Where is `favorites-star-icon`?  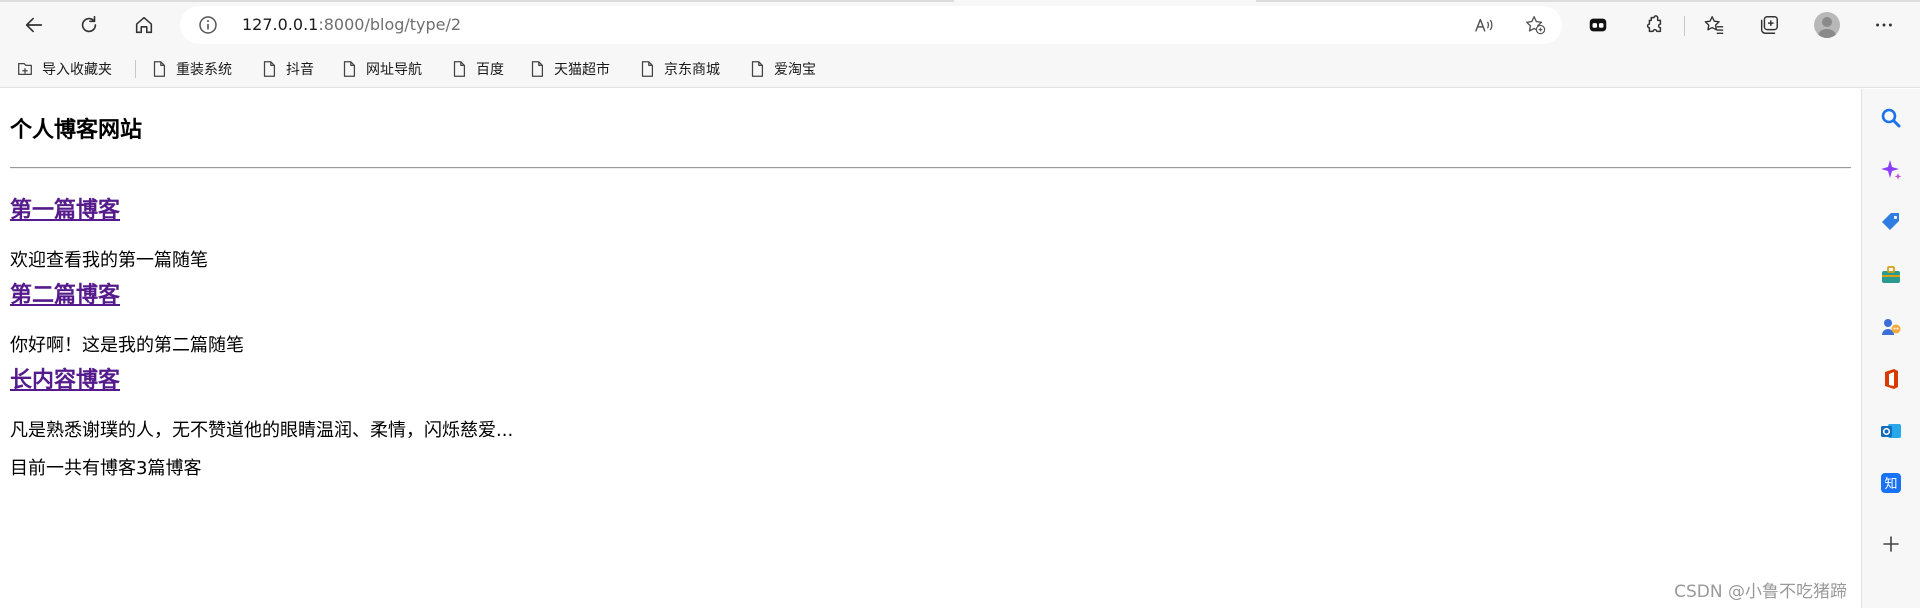 favorites-star-icon is located at coordinates (1714, 25).